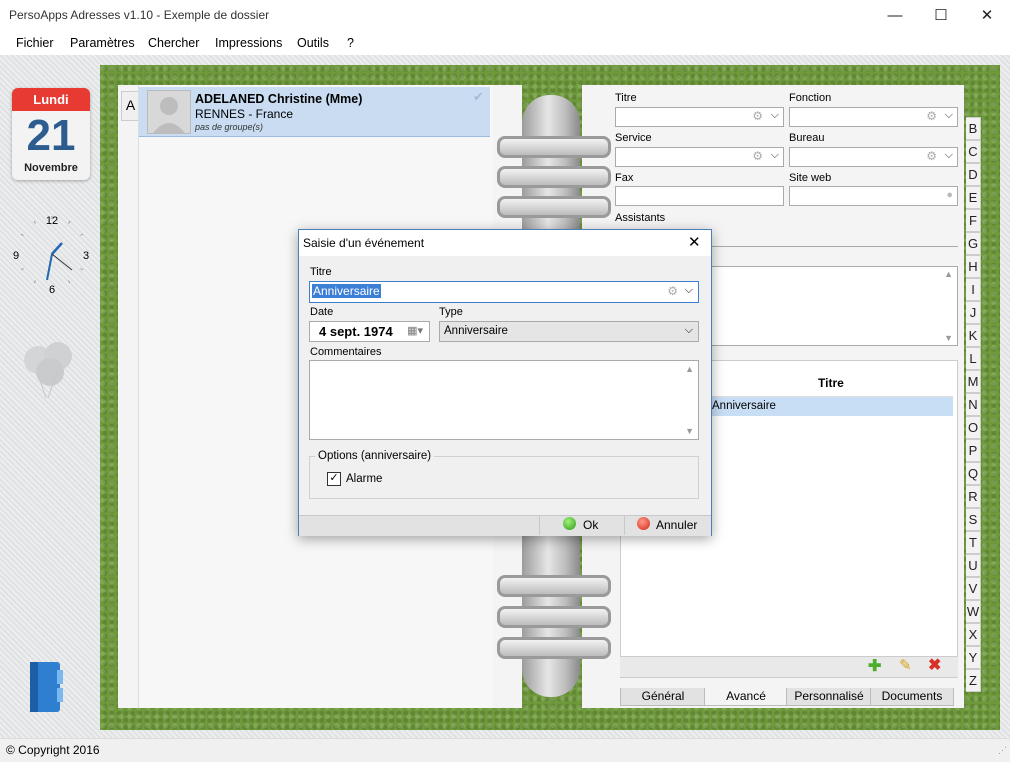 The width and height of the screenshot is (1010, 762). I want to click on alarme-checkbox: ✓, so click(334, 479).